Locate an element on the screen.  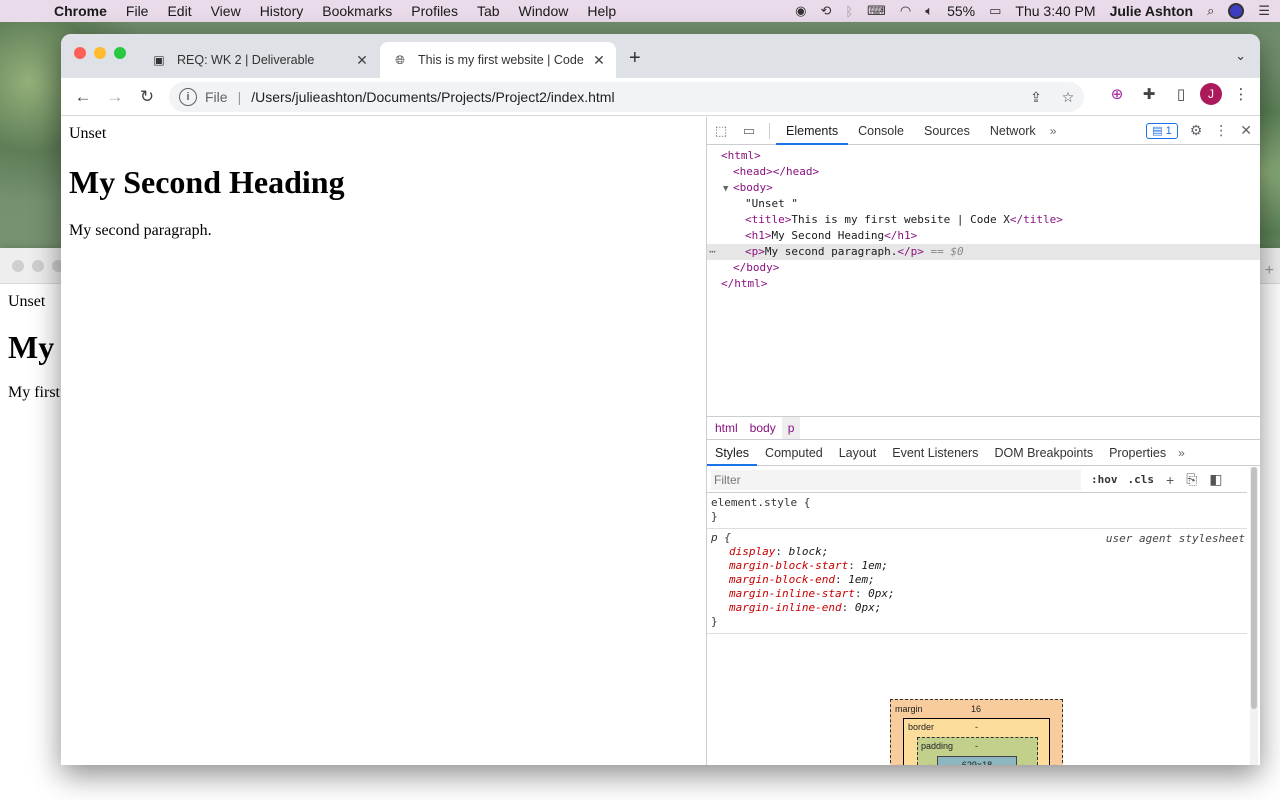
device-toolbar-icon: ▭ is located at coordinates (749, 131).